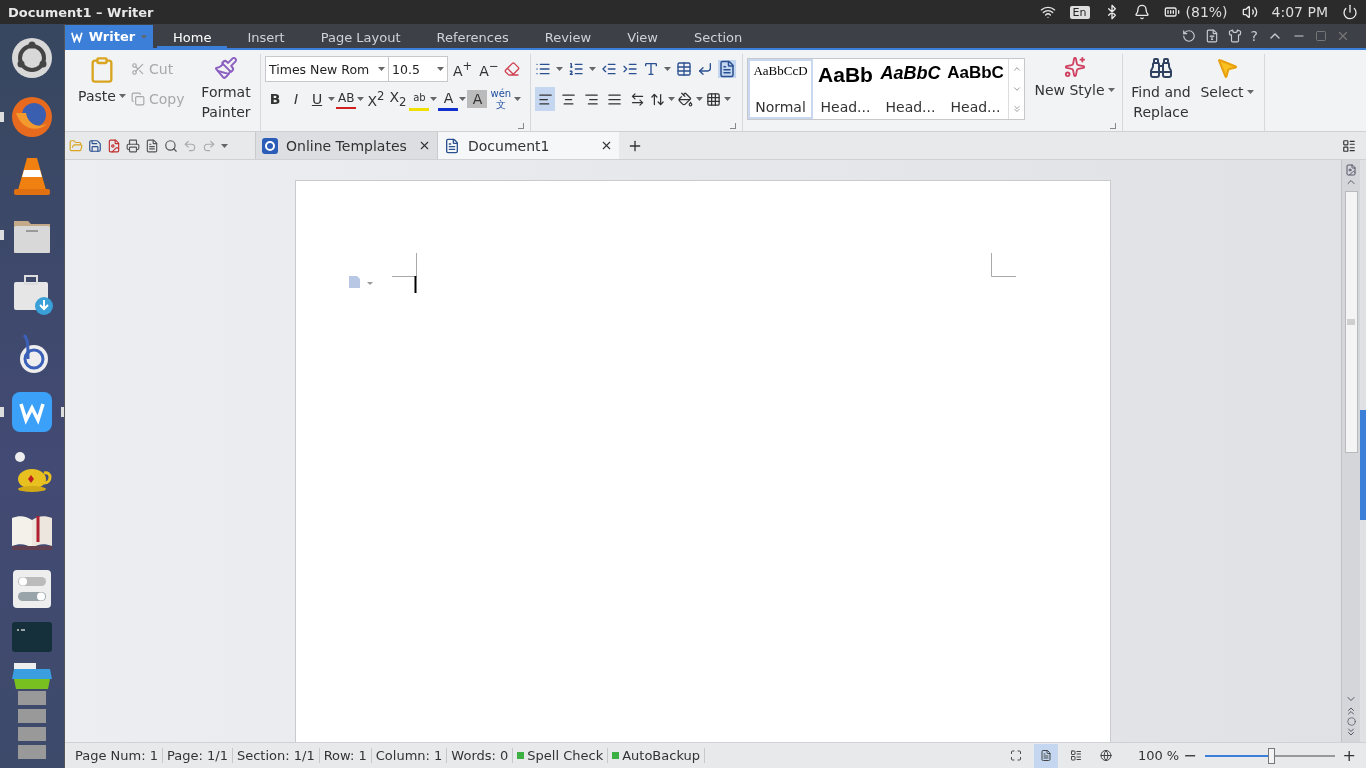 This screenshot has width=1366, height=768. Describe the element at coordinates (171, 145) in the screenshot. I see `preview-search-icon` at that location.